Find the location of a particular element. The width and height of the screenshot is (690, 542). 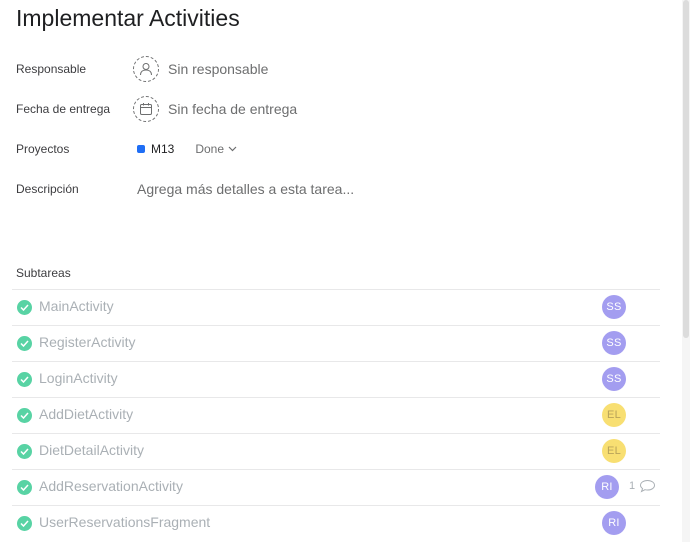

assignee-value: Sin responsable is located at coordinates (218, 69).